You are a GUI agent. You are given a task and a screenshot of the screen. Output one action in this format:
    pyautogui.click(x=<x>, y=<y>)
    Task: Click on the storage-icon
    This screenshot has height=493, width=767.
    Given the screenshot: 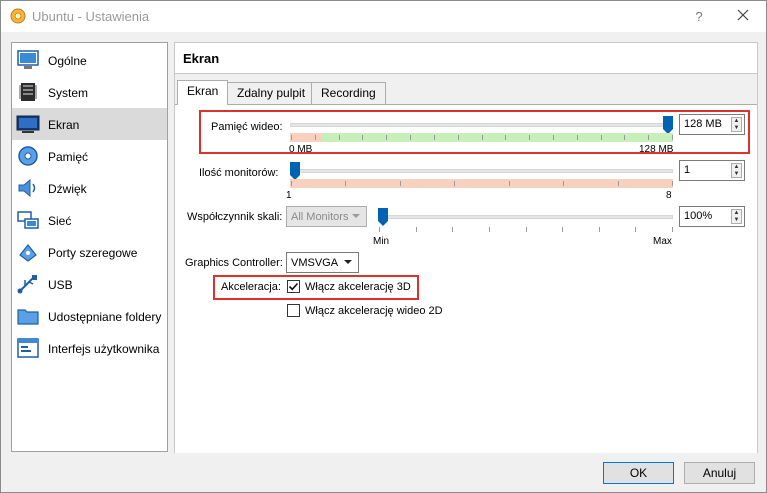 What is the action you would take?
    pyautogui.click(x=28, y=156)
    